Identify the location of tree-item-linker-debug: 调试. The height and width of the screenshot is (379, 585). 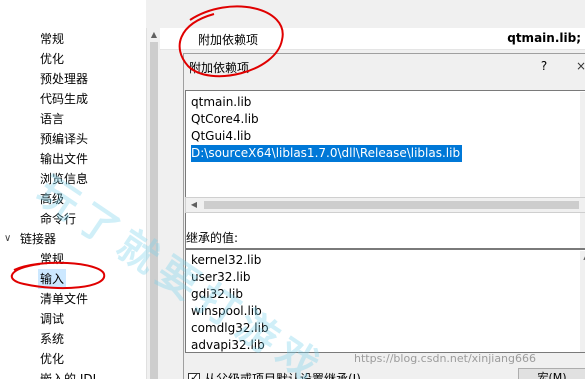
(52, 319).